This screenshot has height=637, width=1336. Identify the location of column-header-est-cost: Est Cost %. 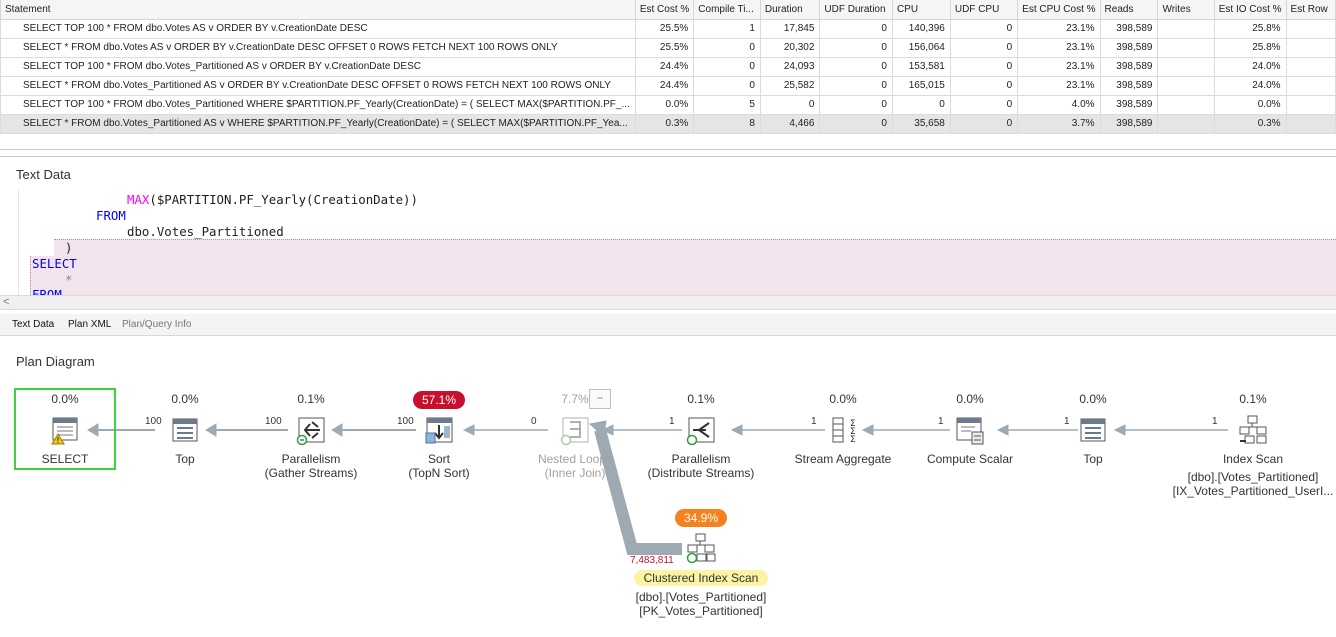
(664, 10).